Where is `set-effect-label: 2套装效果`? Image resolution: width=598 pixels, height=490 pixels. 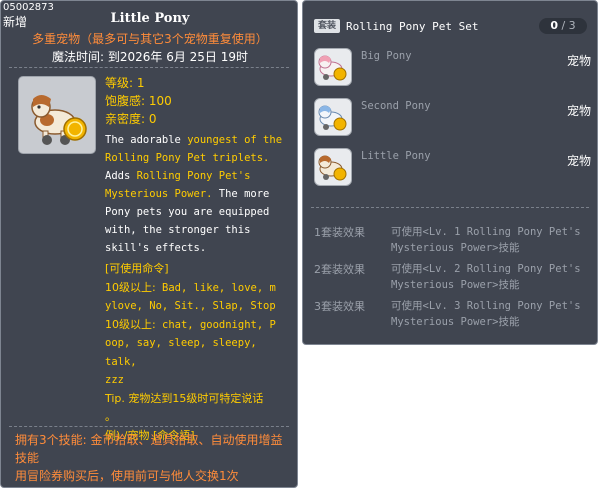
set-effect-label: 2套装效果 is located at coordinates (339, 269).